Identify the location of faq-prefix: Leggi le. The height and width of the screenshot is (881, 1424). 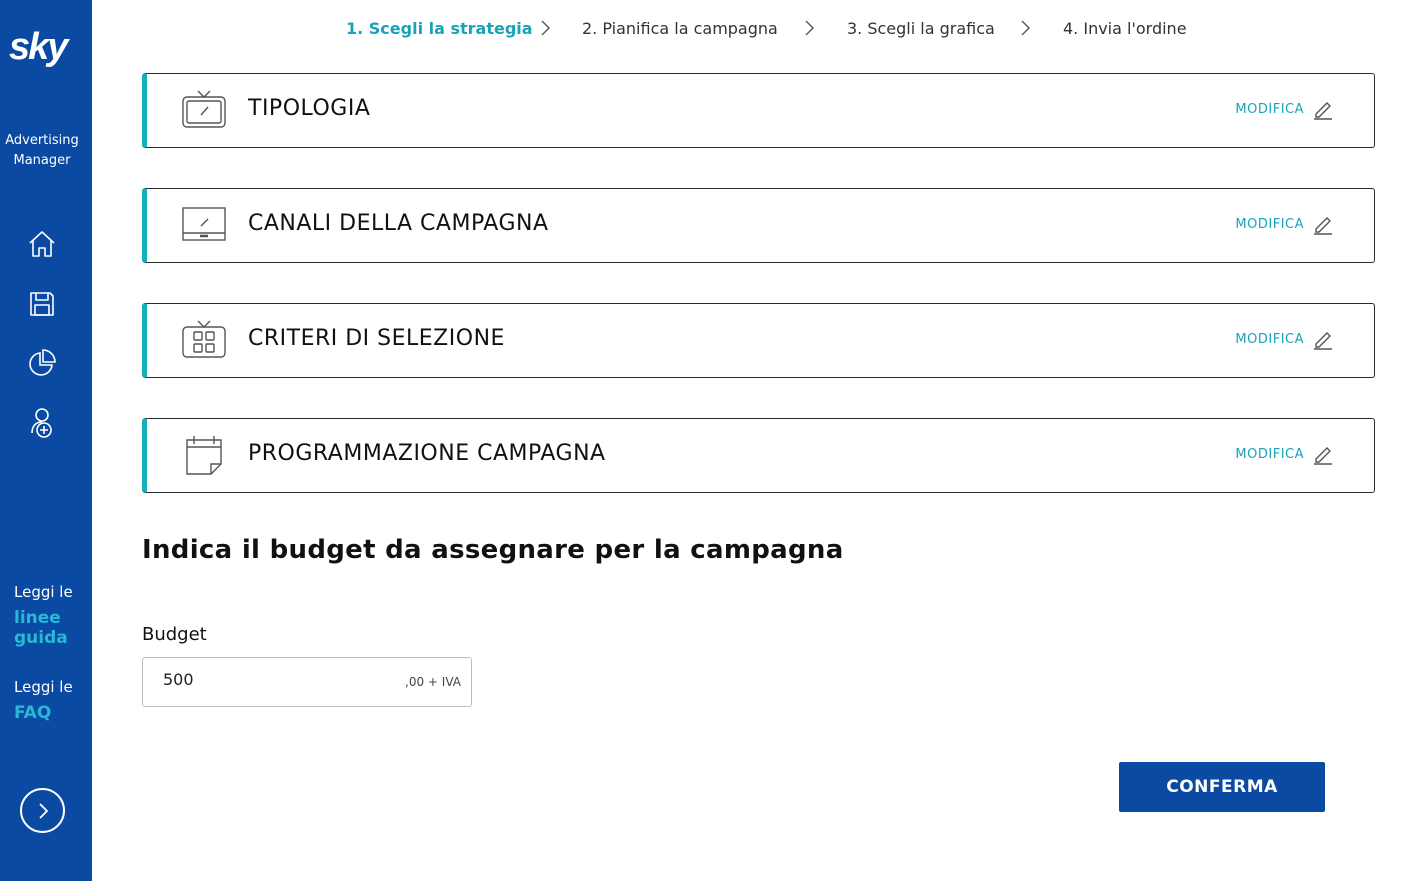
(43, 687).